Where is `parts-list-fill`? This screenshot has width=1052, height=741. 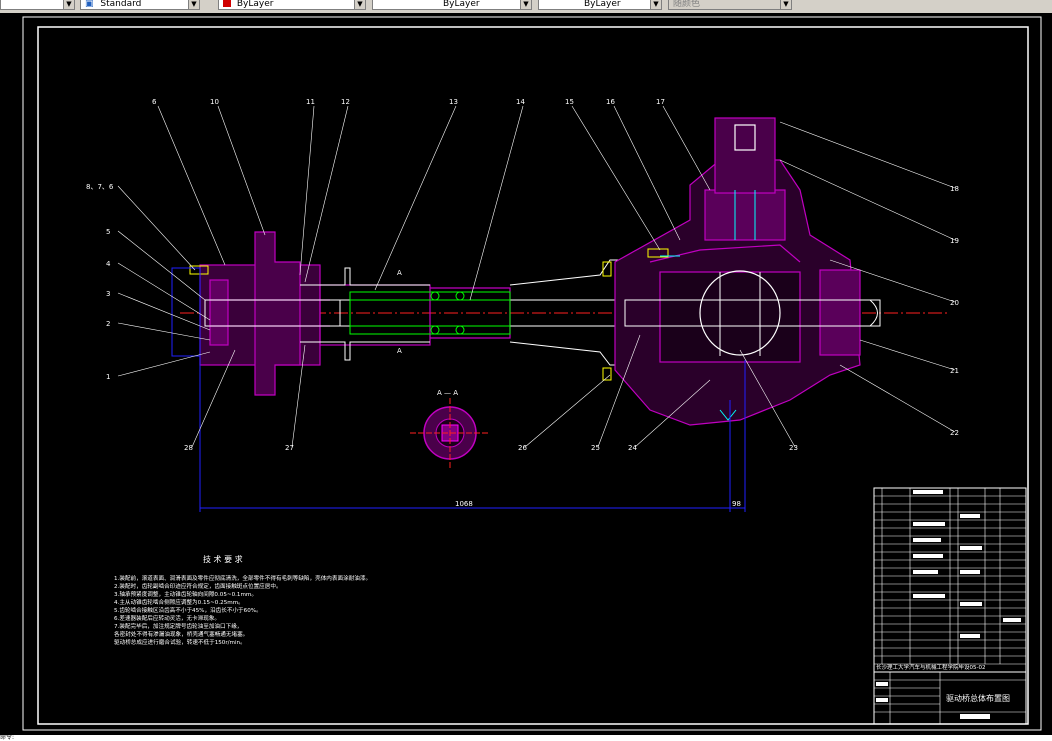 parts-list-fill is located at coordinates (948, 604).